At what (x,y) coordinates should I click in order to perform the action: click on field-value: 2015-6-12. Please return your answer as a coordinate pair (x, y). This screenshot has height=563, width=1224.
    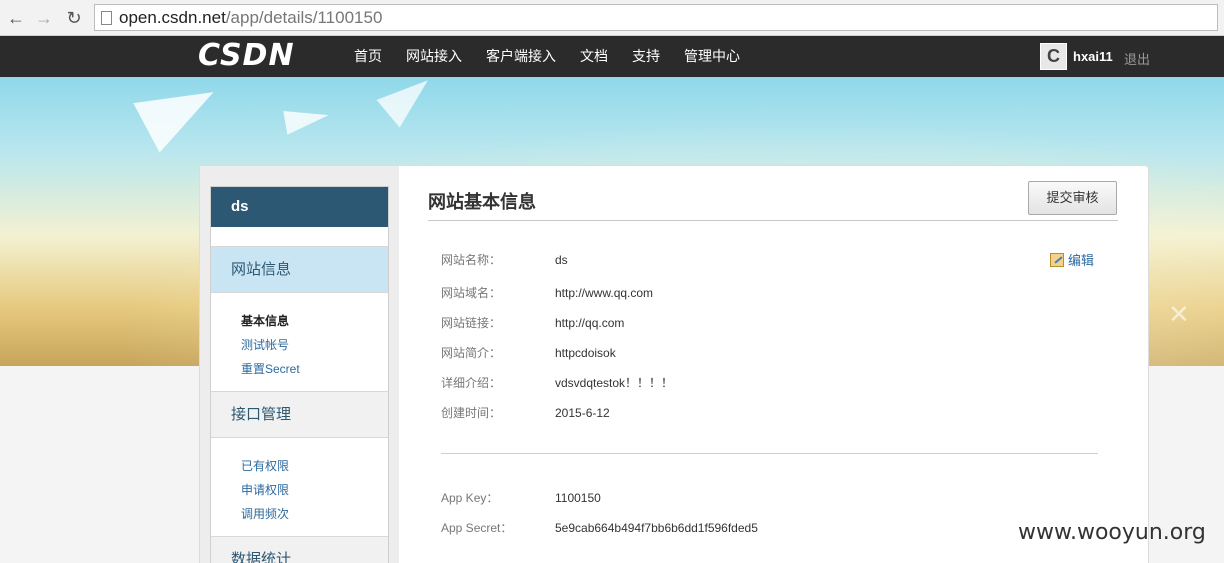
    Looking at the image, I should click on (582, 413).